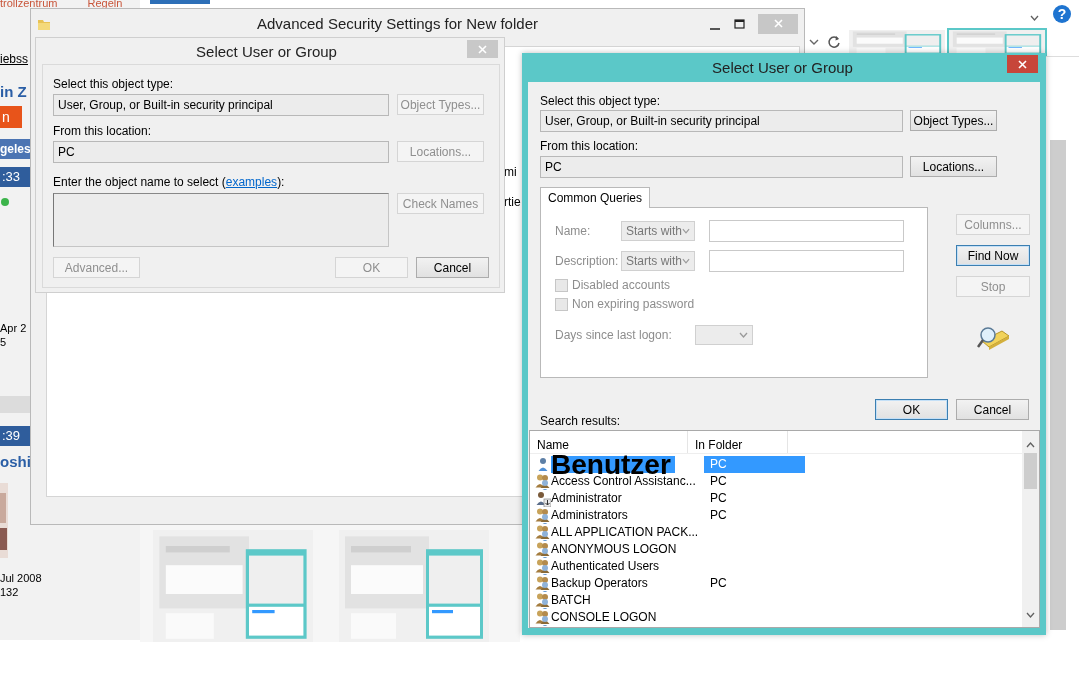 This screenshot has height=697, width=1079. I want to click on column-header: In Folder, so click(738, 442).